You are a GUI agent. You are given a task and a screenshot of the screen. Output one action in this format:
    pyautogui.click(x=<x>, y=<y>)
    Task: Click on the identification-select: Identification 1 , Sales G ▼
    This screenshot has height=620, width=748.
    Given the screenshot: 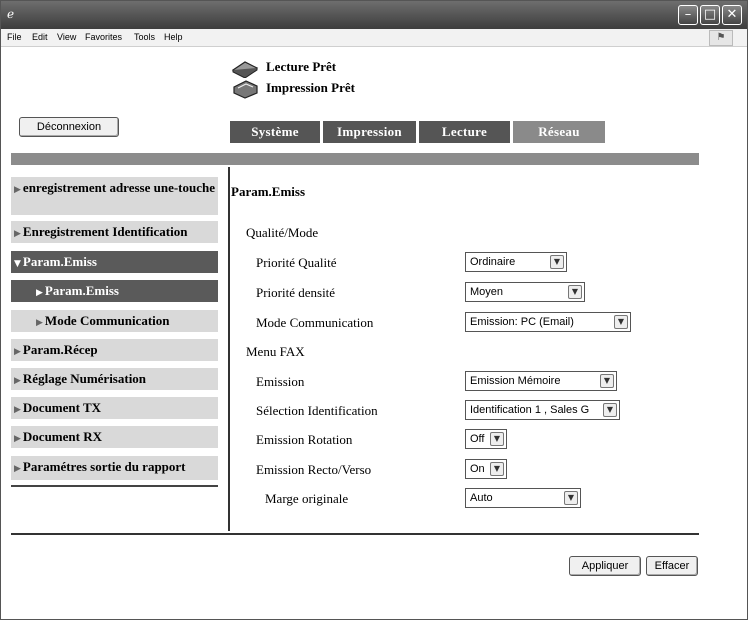 What is the action you would take?
    pyautogui.click(x=542, y=410)
    